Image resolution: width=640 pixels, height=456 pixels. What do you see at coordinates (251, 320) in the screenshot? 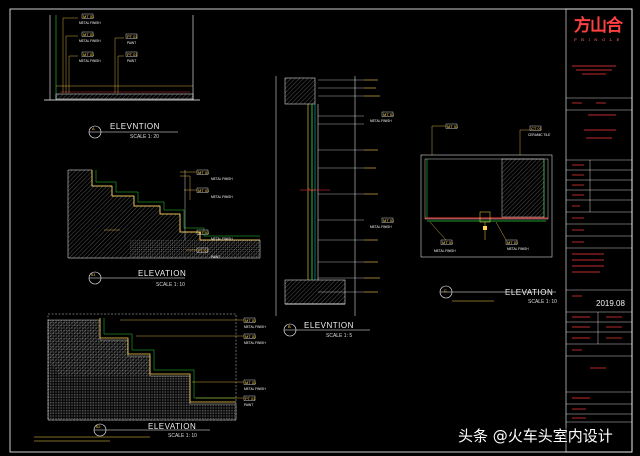
I see `view-02-tag-mt: MT 01` at bounding box center [251, 320].